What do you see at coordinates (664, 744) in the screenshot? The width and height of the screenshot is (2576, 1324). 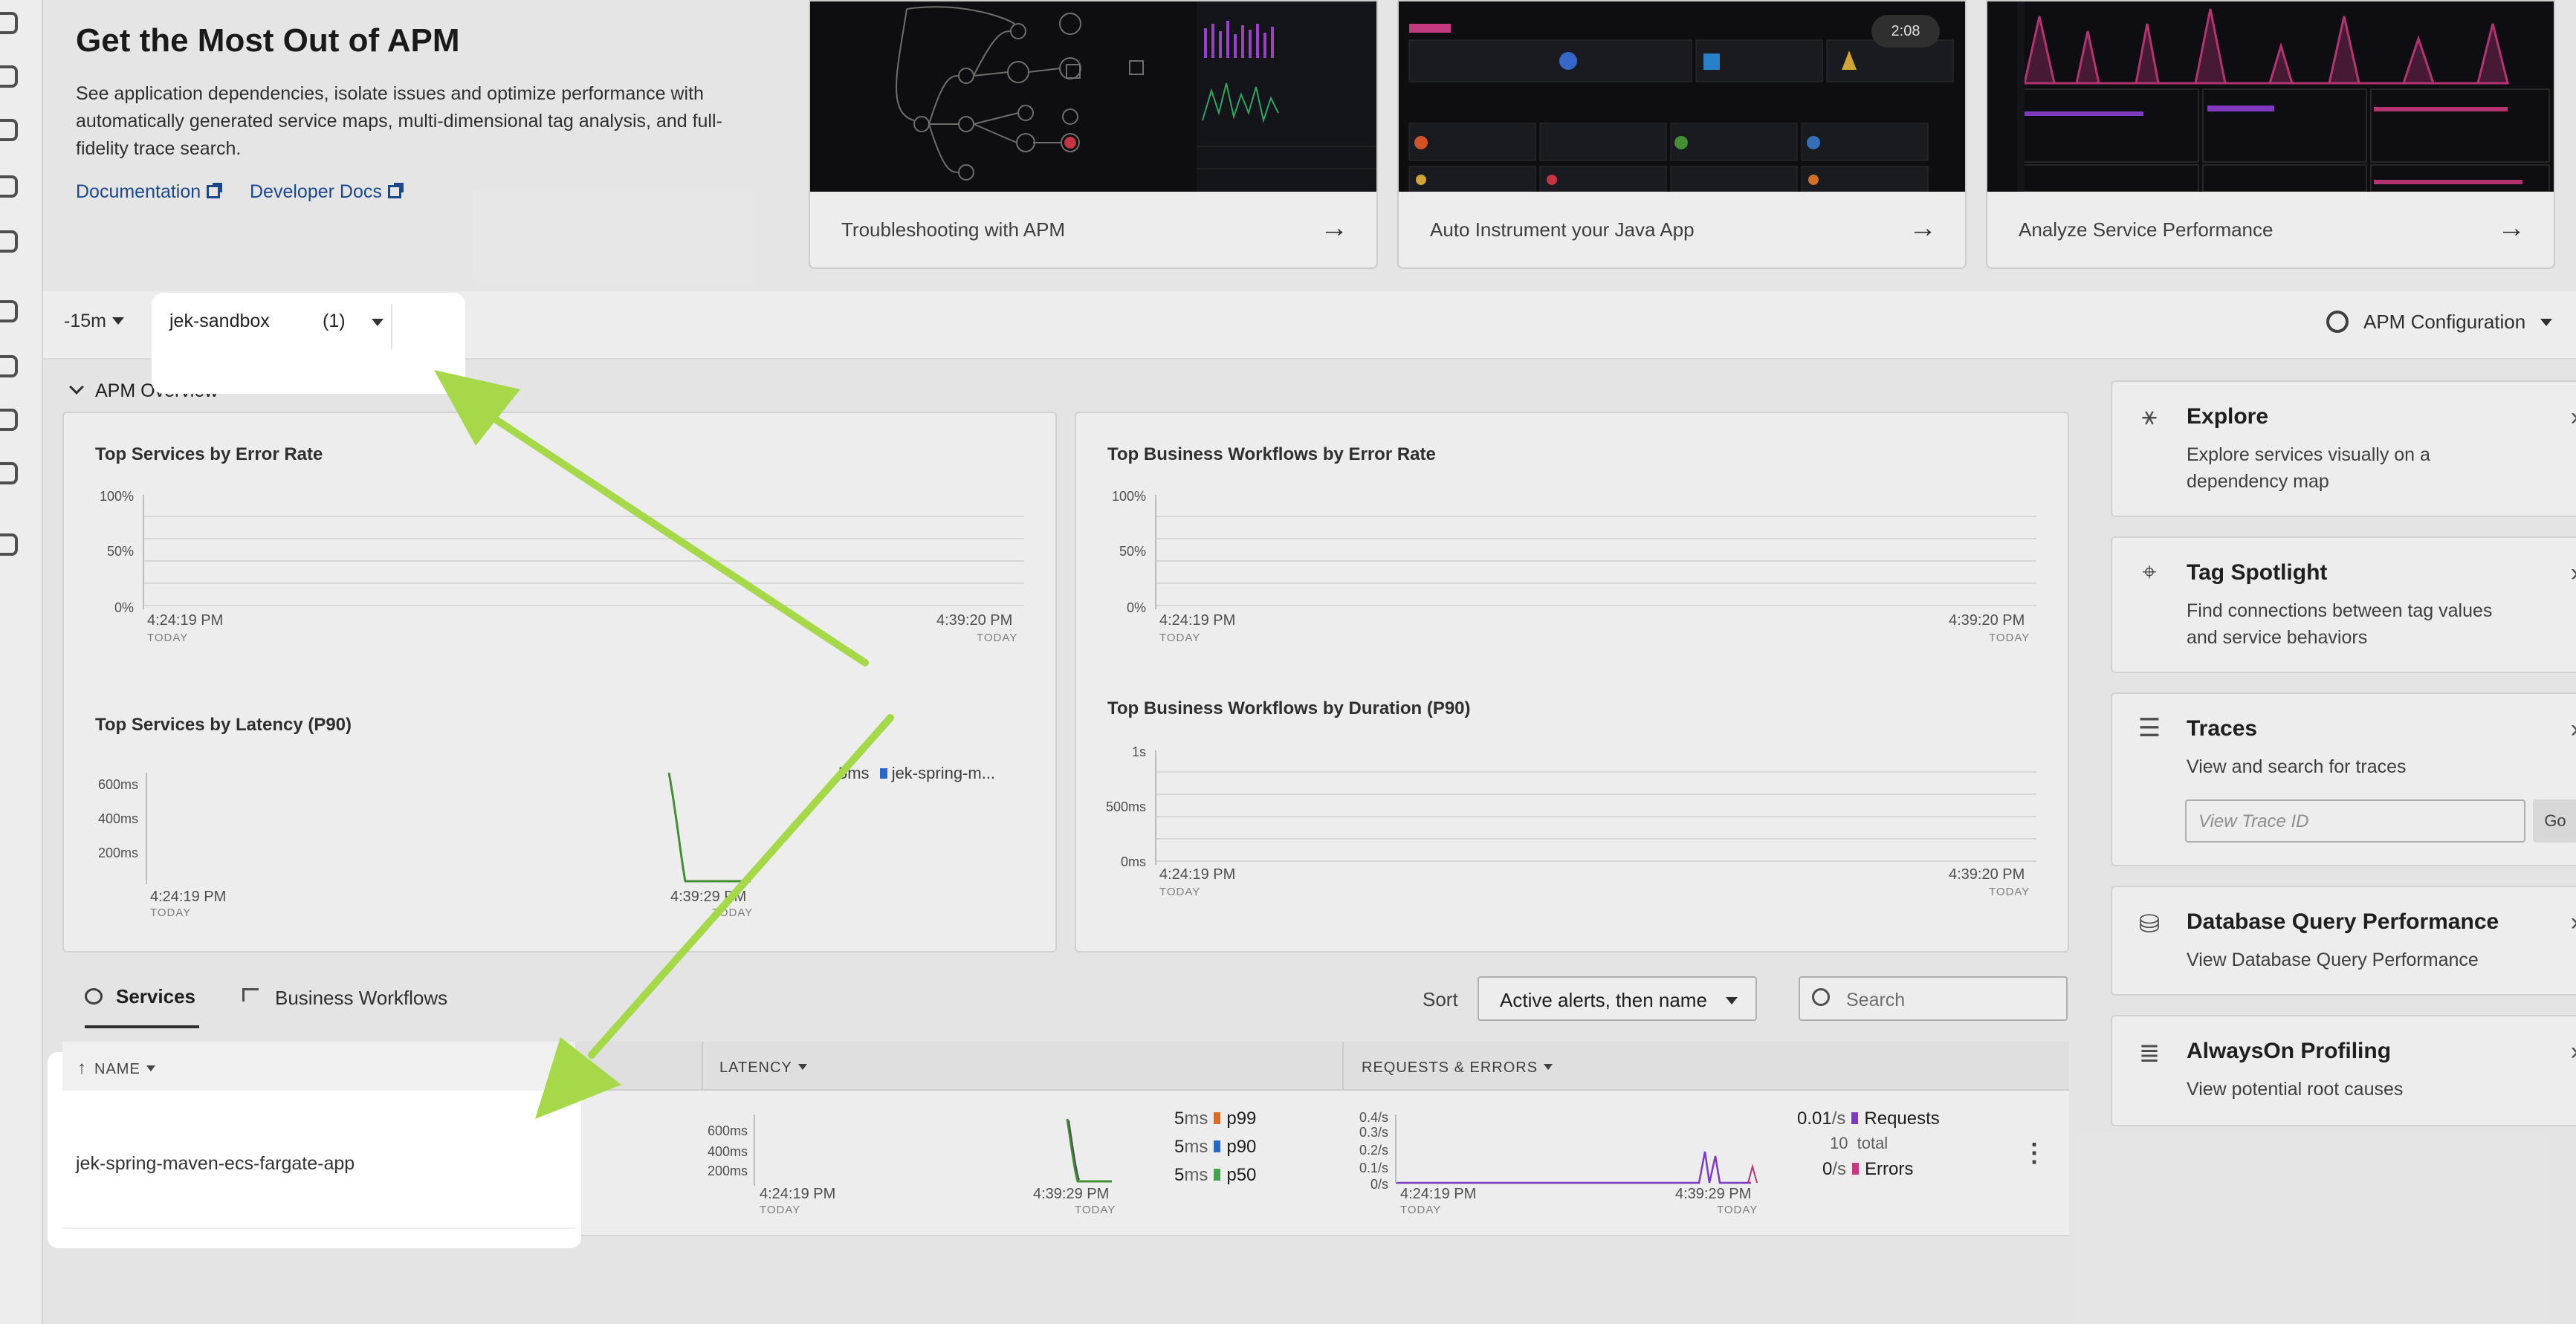 I see `tutorial-arrows` at bounding box center [664, 744].